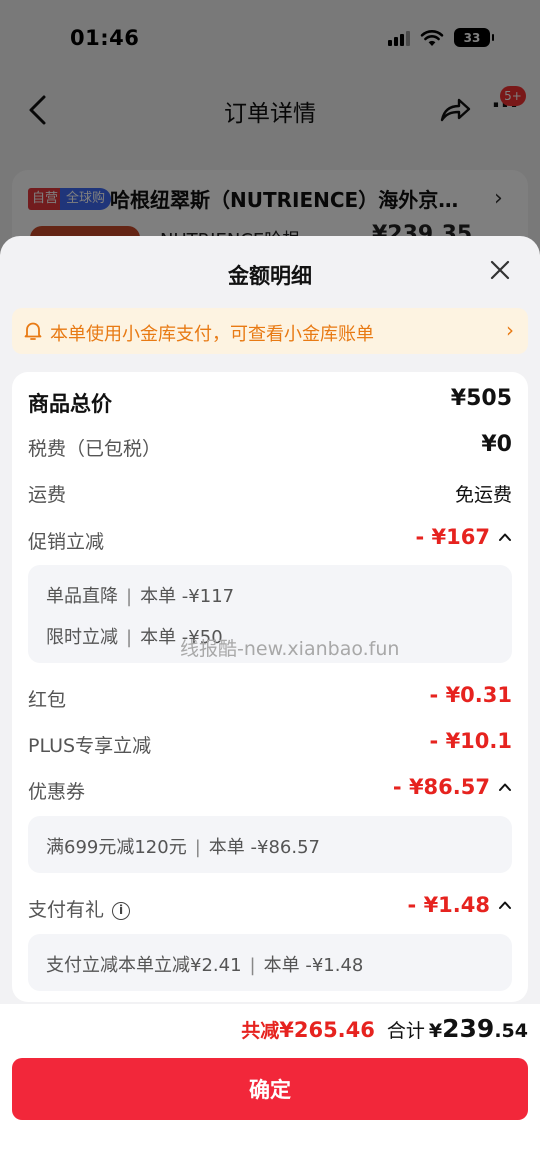 The image size is (540, 1173). Describe the element at coordinates (270, 400) in the screenshot. I see `goods-total-row: 商品总价 ¥505` at that location.